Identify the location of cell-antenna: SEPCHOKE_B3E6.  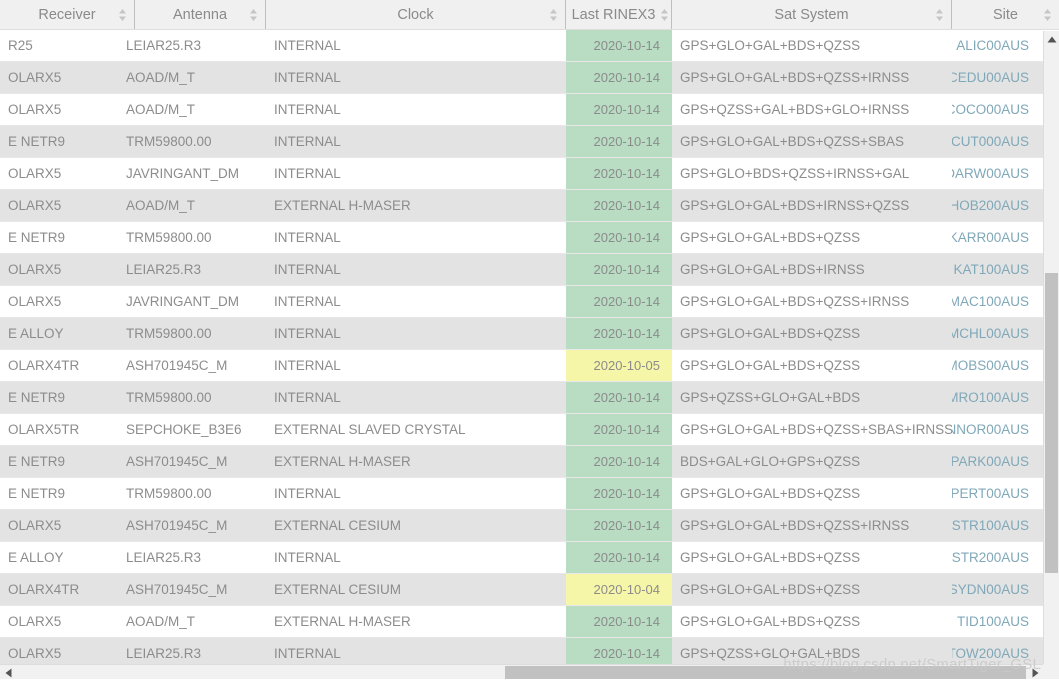
(184, 429).